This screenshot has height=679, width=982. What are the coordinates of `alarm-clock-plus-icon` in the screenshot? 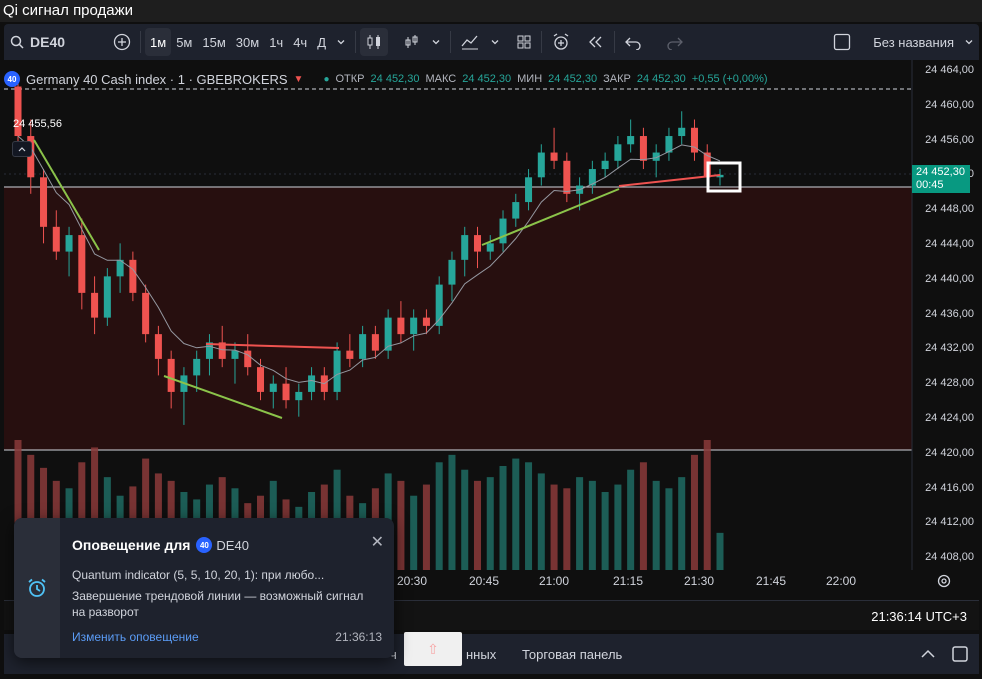 It's located at (561, 41).